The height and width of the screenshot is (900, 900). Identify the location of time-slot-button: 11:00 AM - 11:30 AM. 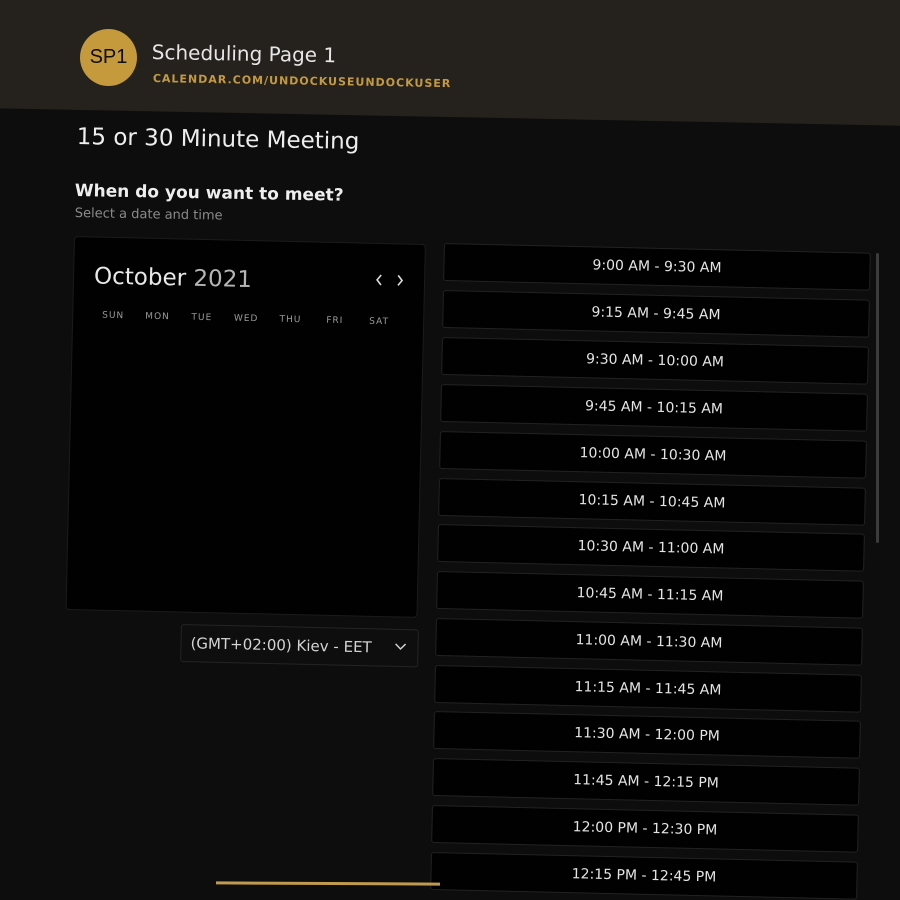
(649, 642).